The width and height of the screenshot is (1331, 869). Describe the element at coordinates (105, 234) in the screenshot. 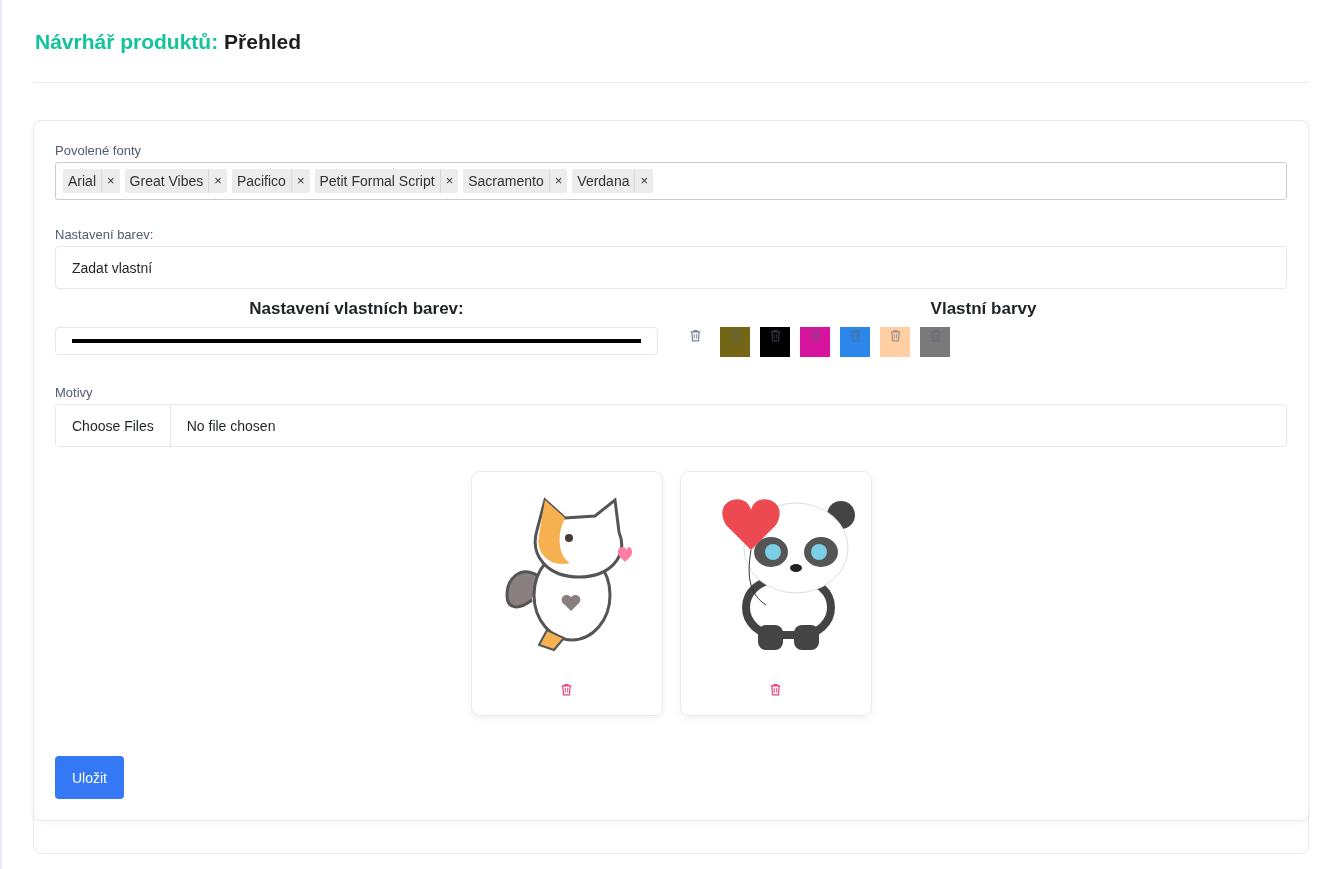

I see `field-label: Nastavení barev:` at that location.